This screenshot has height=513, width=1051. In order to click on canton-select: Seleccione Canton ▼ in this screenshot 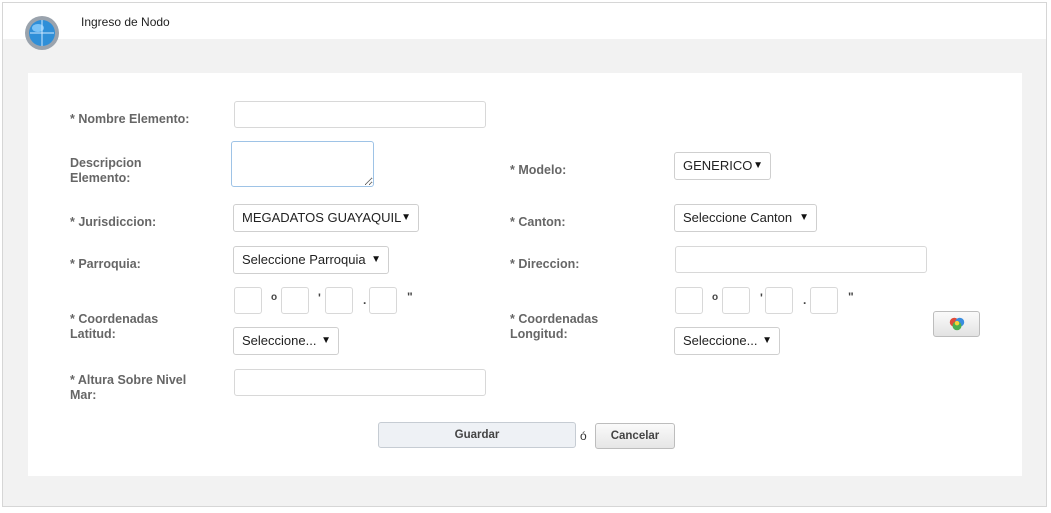, I will do `click(745, 218)`.